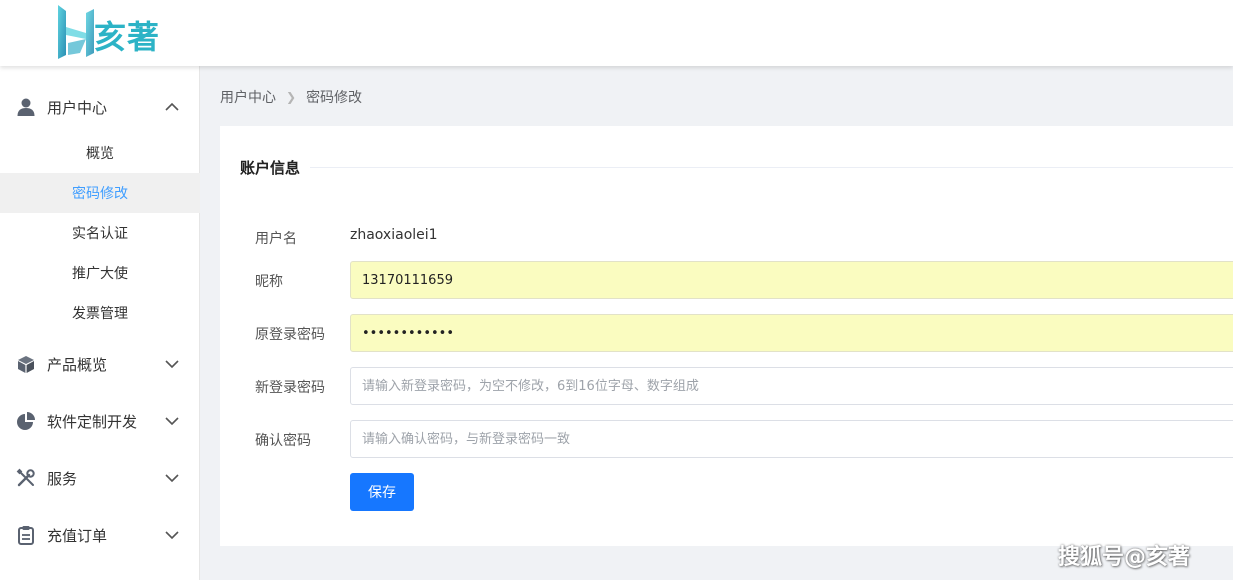 This screenshot has height=580, width=1233. What do you see at coordinates (77, 107) in the screenshot?
I see `sidebar-group-label: 用户中心` at bounding box center [77, 107].